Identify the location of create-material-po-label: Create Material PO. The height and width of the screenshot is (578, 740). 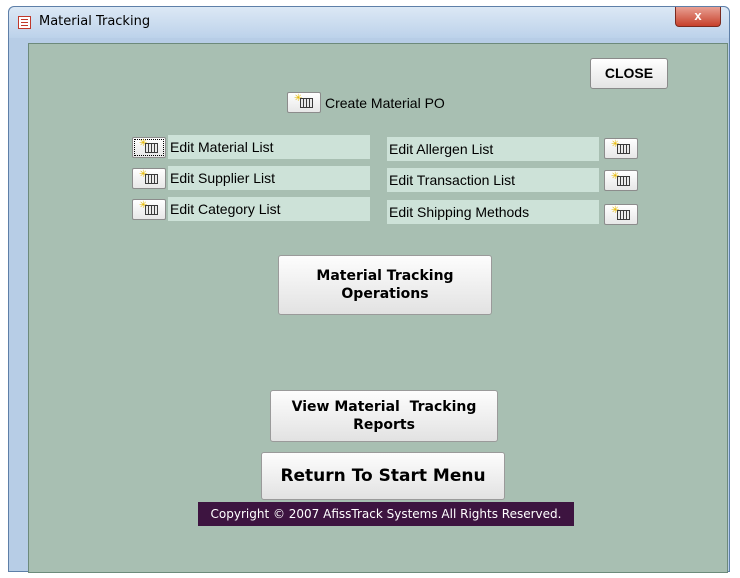
(385, 103).